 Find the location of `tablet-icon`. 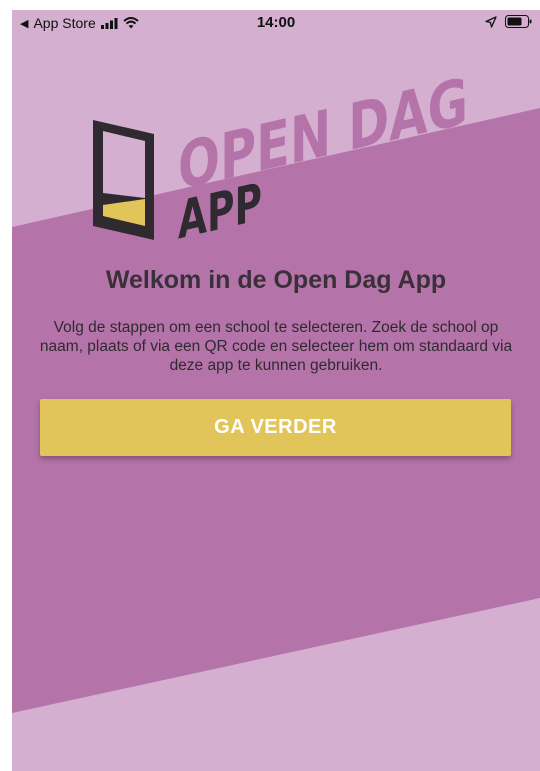

tablet-icon is located at coordinates (123, 180).